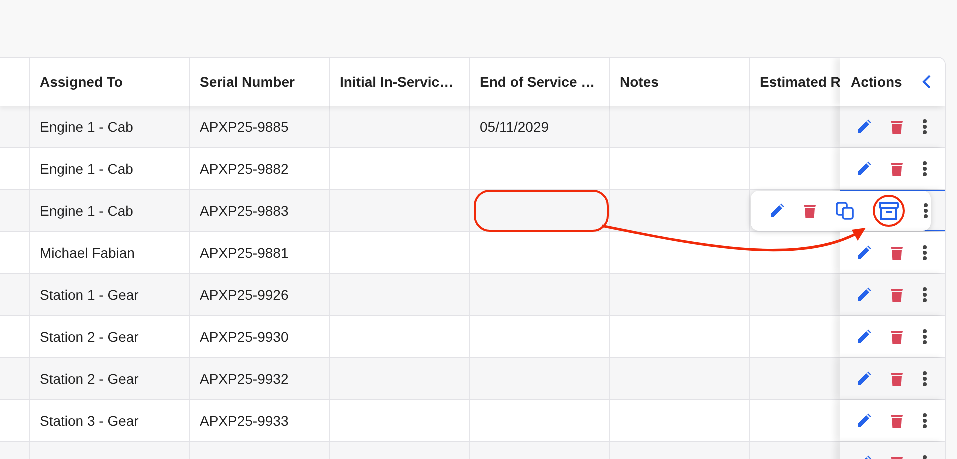 The width and height of the screenshot is (957, 459). I want to click on column-header: Assigned To, so click(81, 82).